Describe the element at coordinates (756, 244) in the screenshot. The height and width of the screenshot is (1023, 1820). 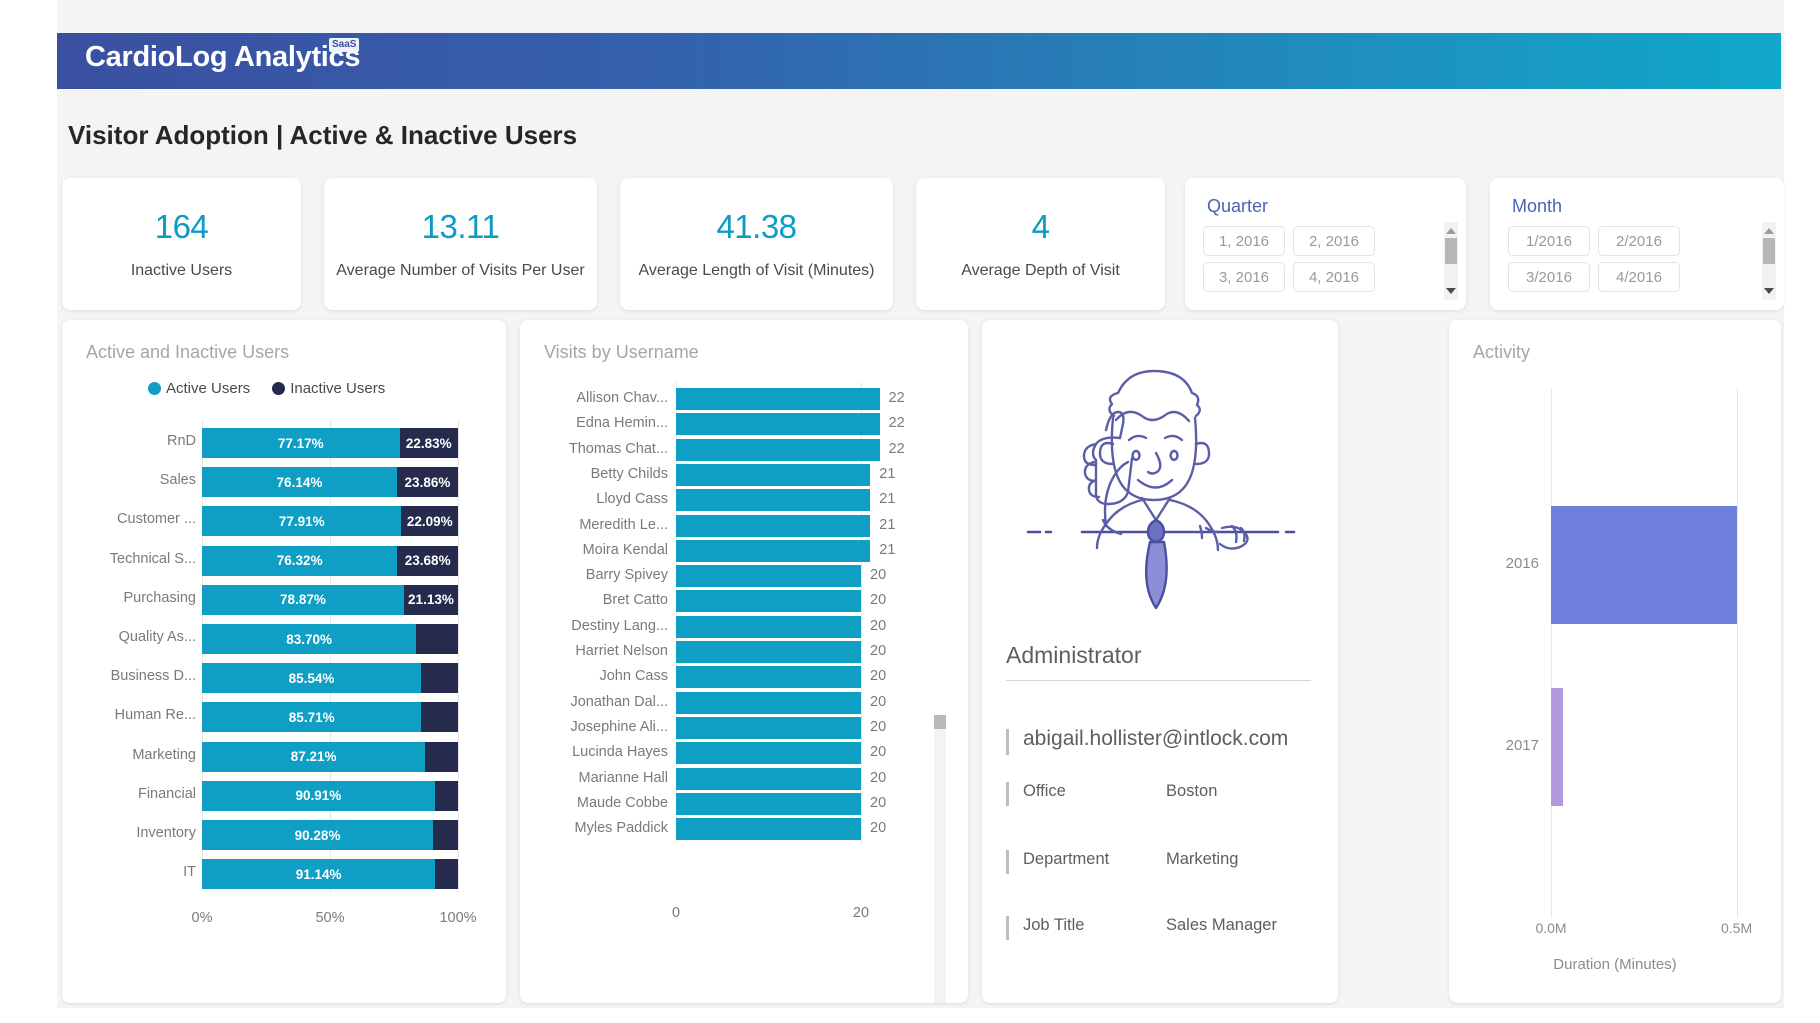
I see `kpi-card-3: 41.38 Average Length of Visit (Minutes)` at that location.